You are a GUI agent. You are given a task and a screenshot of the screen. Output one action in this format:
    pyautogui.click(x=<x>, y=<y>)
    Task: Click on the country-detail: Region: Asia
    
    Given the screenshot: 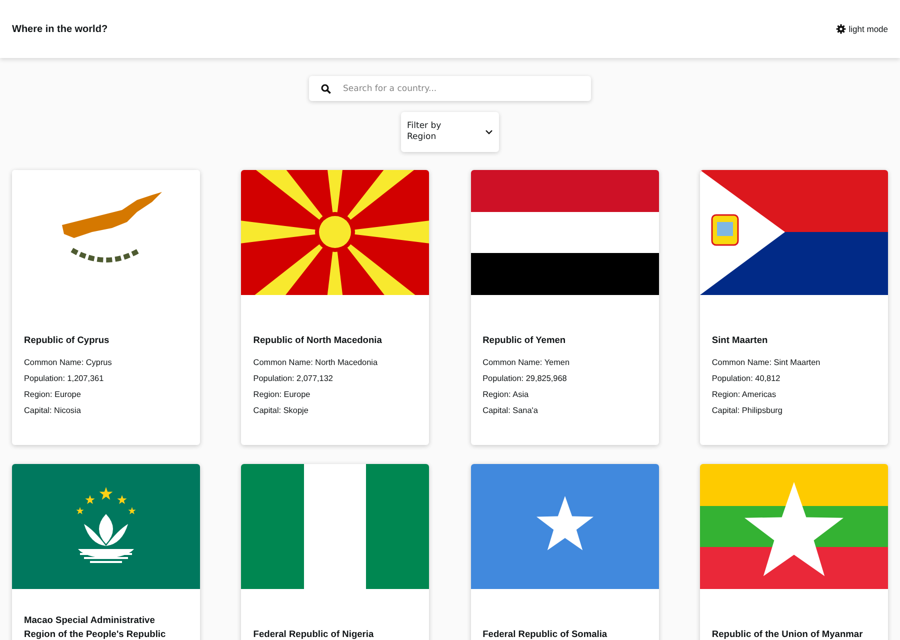 What is the action you would take?
    pyautogui.click(x=506, y=395)
    